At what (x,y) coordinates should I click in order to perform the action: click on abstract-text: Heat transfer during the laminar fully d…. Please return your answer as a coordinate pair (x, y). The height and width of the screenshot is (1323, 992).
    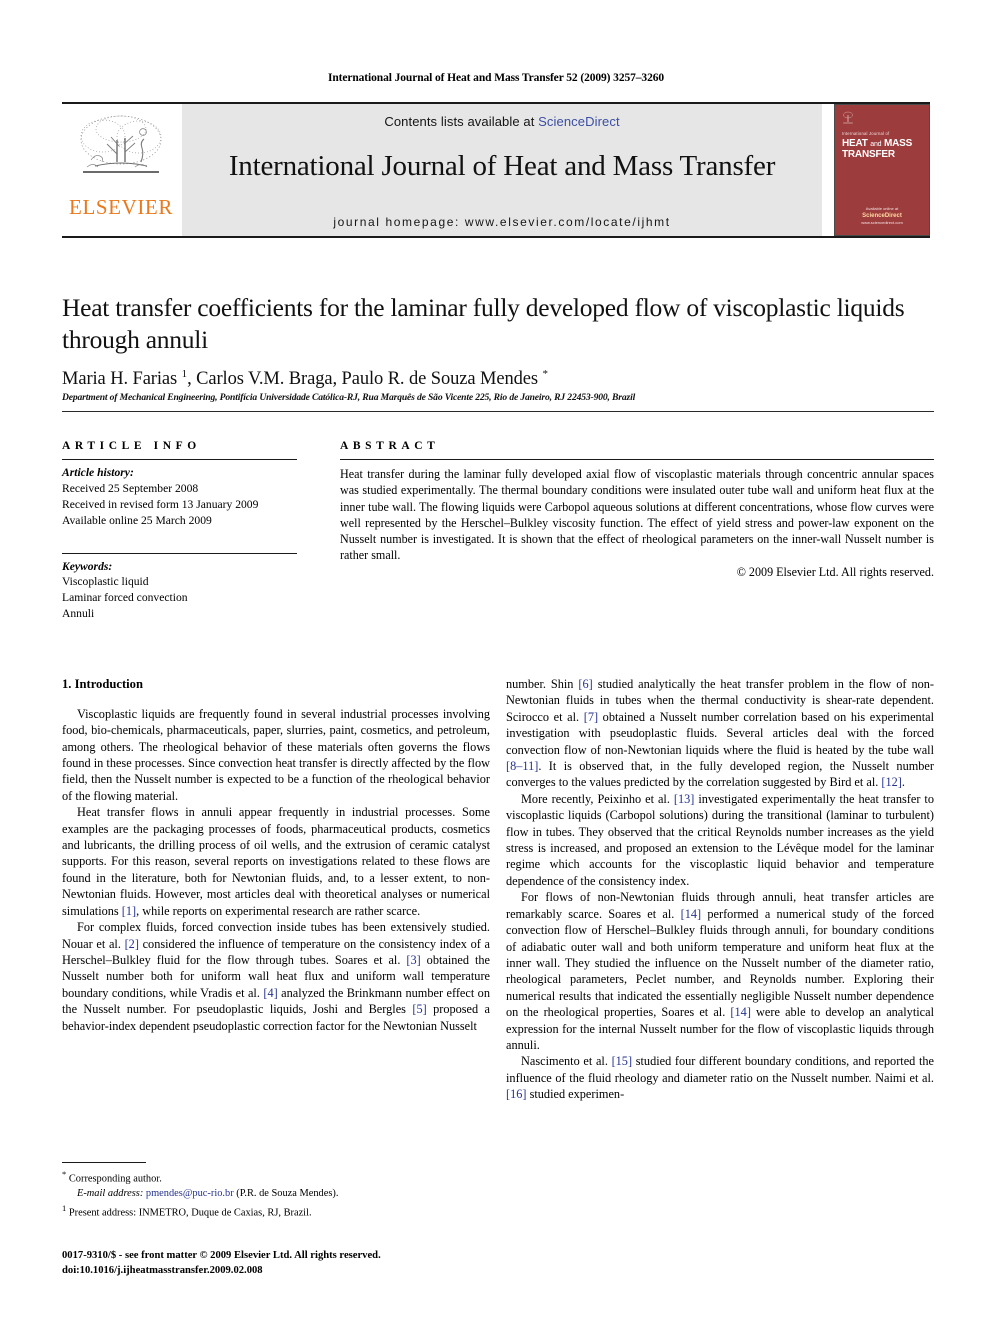
    Looking at the image, I should click on (637, 515).